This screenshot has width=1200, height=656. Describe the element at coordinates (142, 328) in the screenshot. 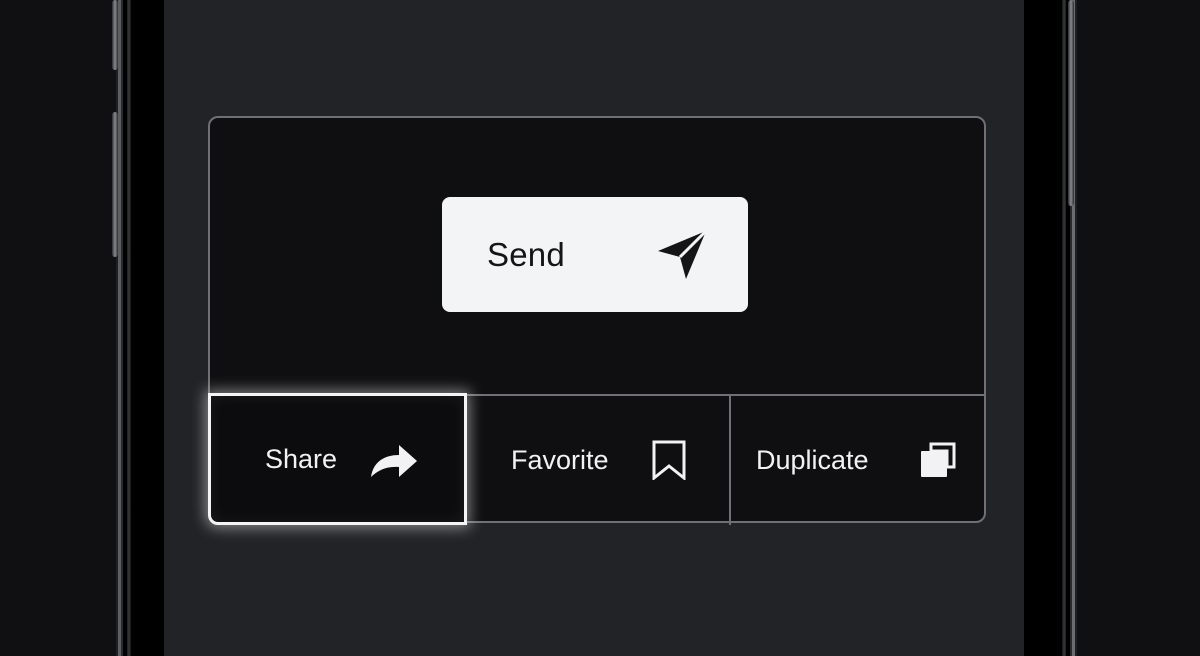

I see `phone-frame-left` at that location.